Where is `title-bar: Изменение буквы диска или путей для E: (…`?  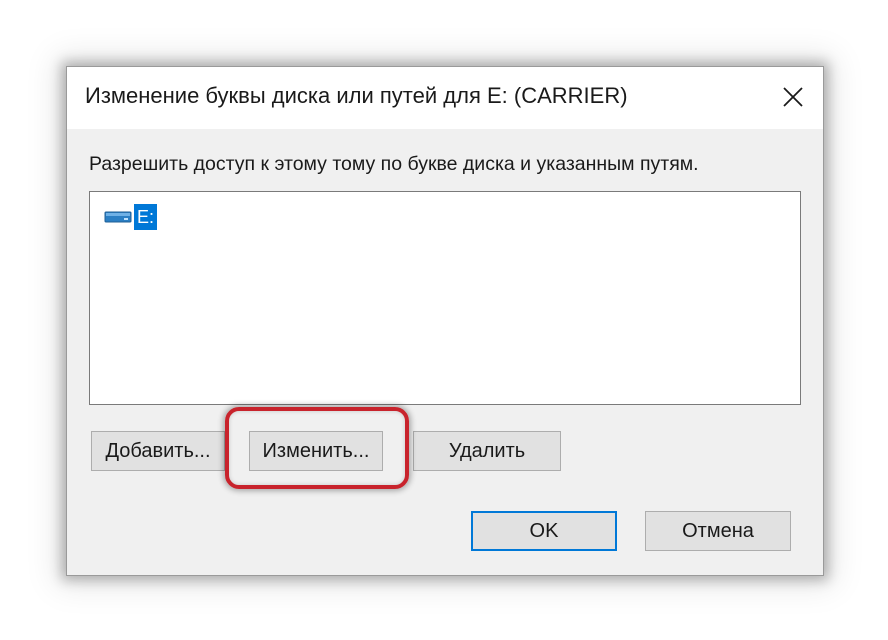
title-bar: Изменение буквы диска или путей для E: (… is located at coordinates (445, 98).